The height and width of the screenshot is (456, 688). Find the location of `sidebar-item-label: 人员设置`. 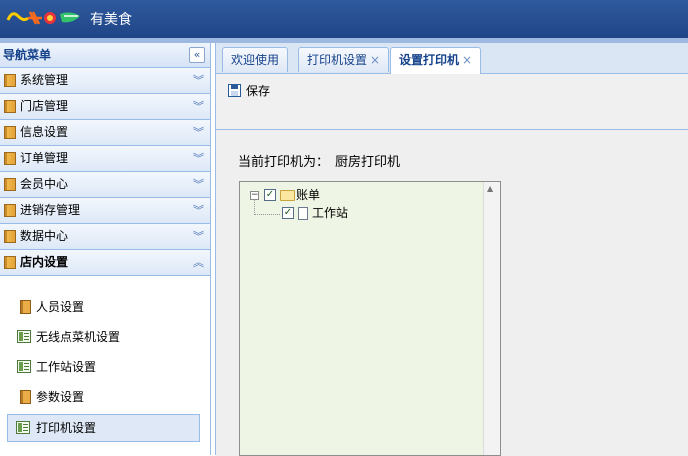

sidebar-item-label: 人员设置 is located at coordinates (60, 307).